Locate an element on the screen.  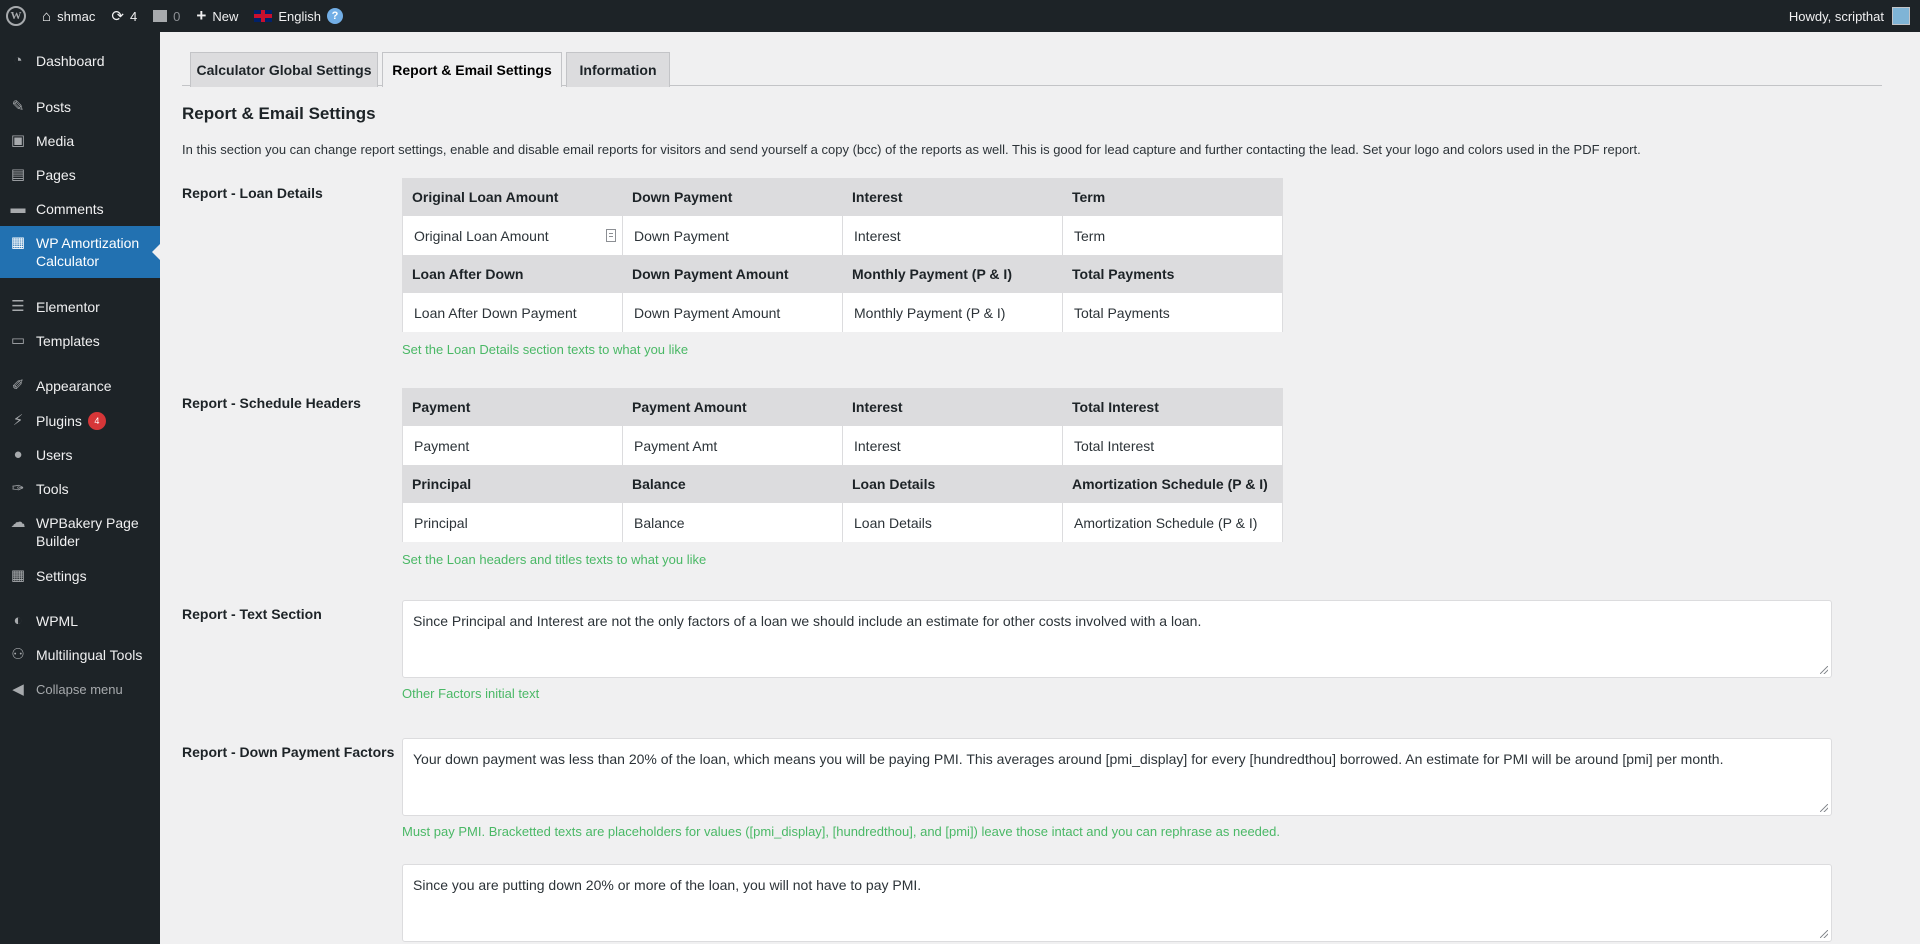
comments-count: 0 is located at coordinates (177, 16).